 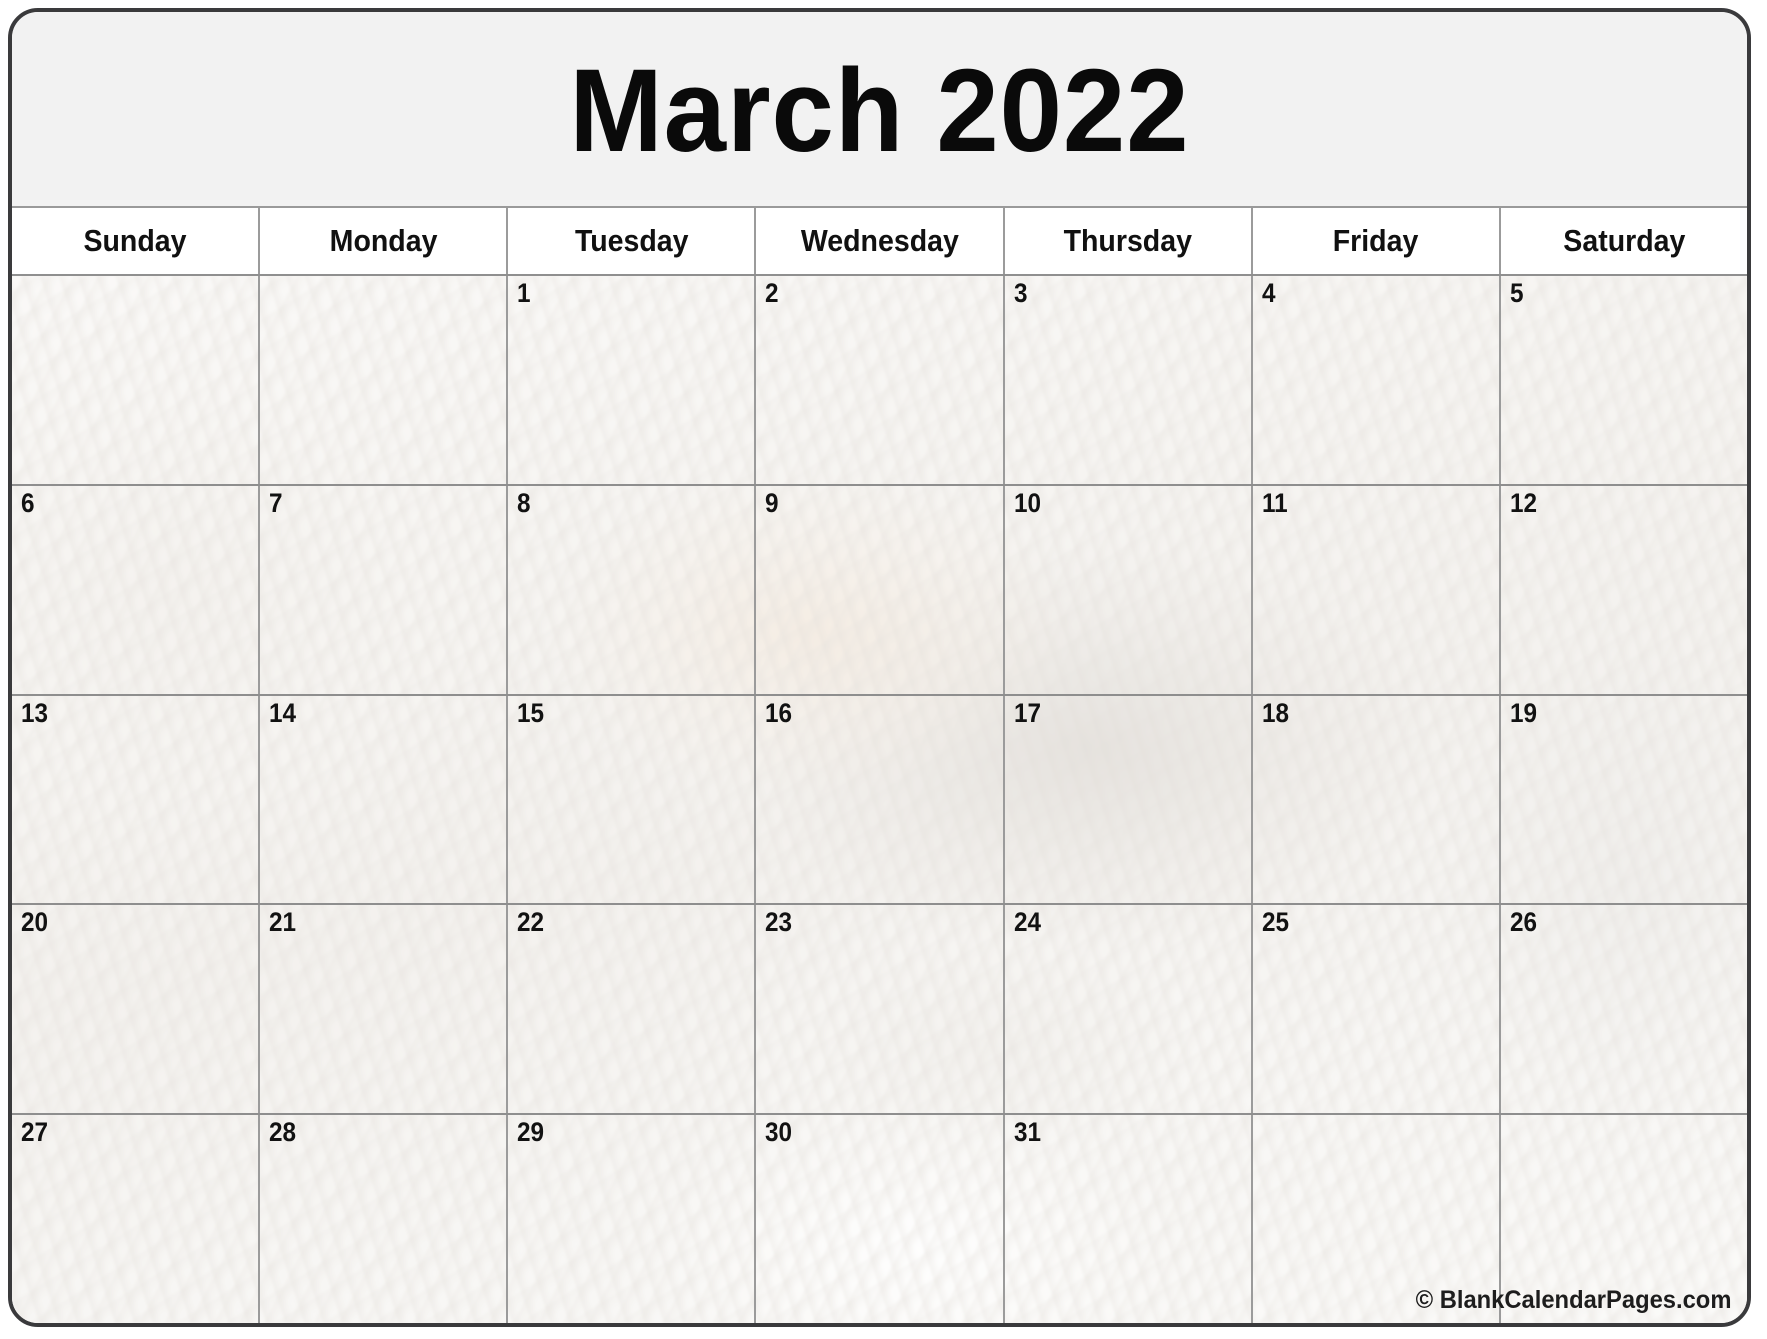 What do you see at coordinates (136, 799) in the screenshot?
I see `day-cell: 13` at bounding box center [136, 799].